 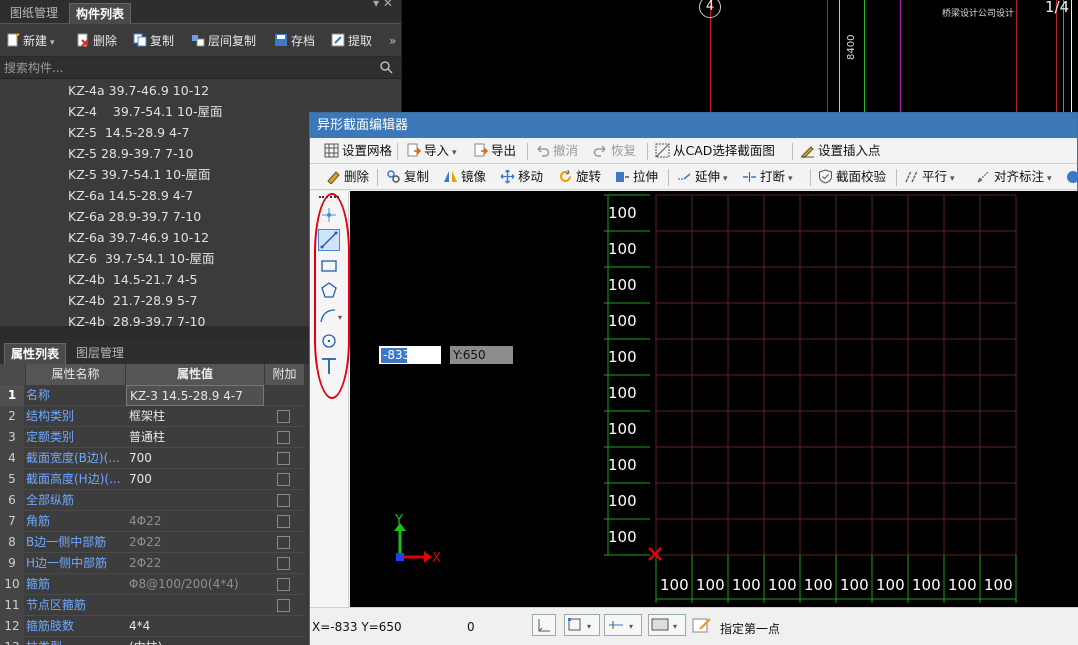 I want to click on search-input, so click(x=189, y=68).